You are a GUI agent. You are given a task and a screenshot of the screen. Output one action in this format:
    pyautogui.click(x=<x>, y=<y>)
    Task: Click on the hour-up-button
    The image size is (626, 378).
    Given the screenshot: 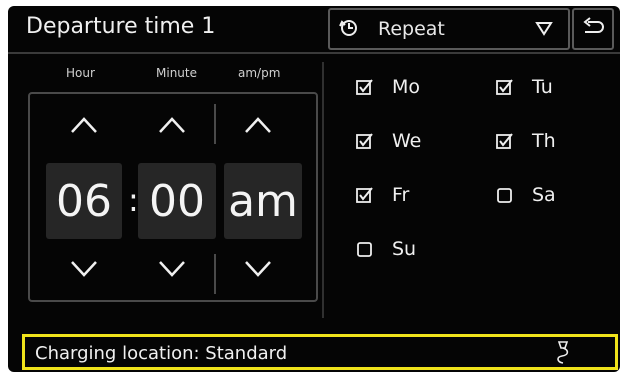 What is the action you would take?
    pyautogui.click(x=84, y=125)
    